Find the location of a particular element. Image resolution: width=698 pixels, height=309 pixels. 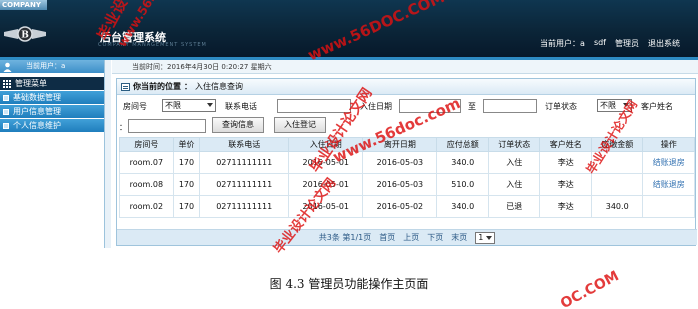

page-select: 1 is located at coordinates (485, 237).